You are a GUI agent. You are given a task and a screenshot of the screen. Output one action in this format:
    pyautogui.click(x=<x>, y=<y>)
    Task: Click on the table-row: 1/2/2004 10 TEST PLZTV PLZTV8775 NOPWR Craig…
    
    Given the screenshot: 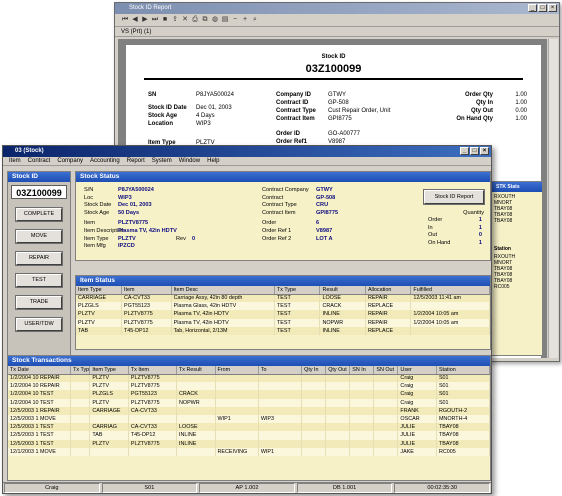 What is the action you would take?
    pyautogui.click(x=249, y=402)
    